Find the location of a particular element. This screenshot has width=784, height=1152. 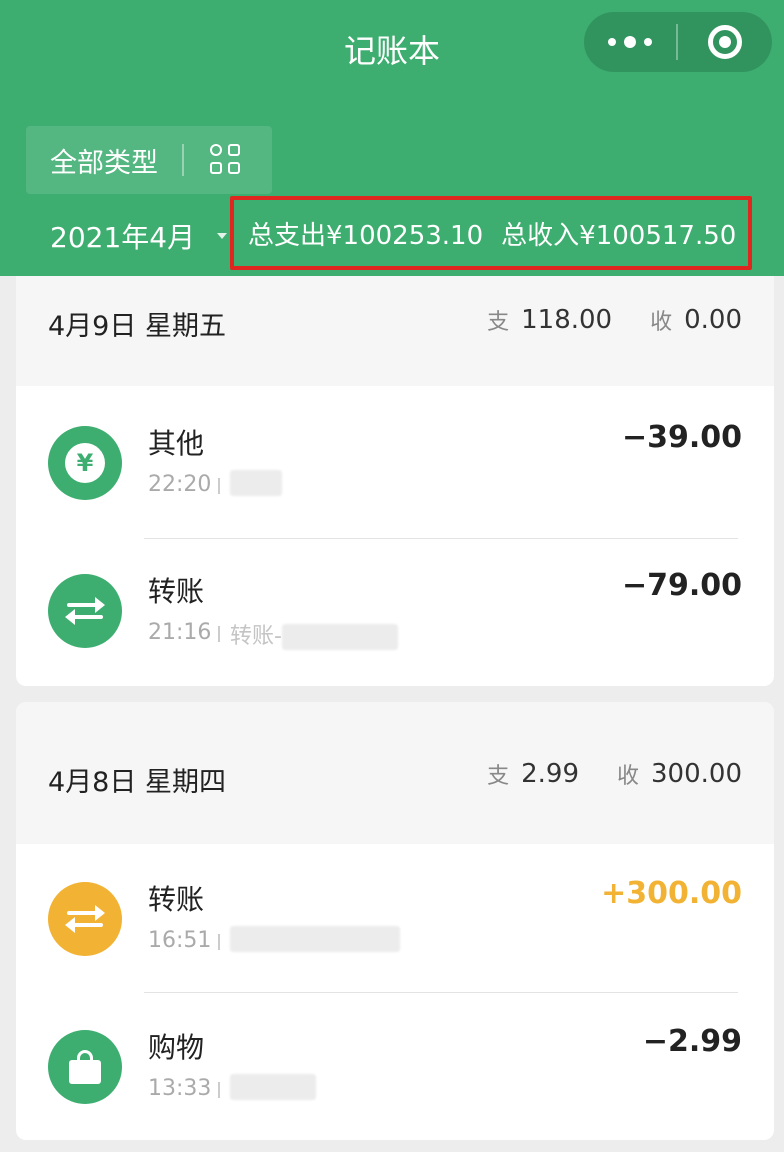

day-header: 4月8日 星期四 支 2.99 收 300.00 is located at coordinates (395, 773).